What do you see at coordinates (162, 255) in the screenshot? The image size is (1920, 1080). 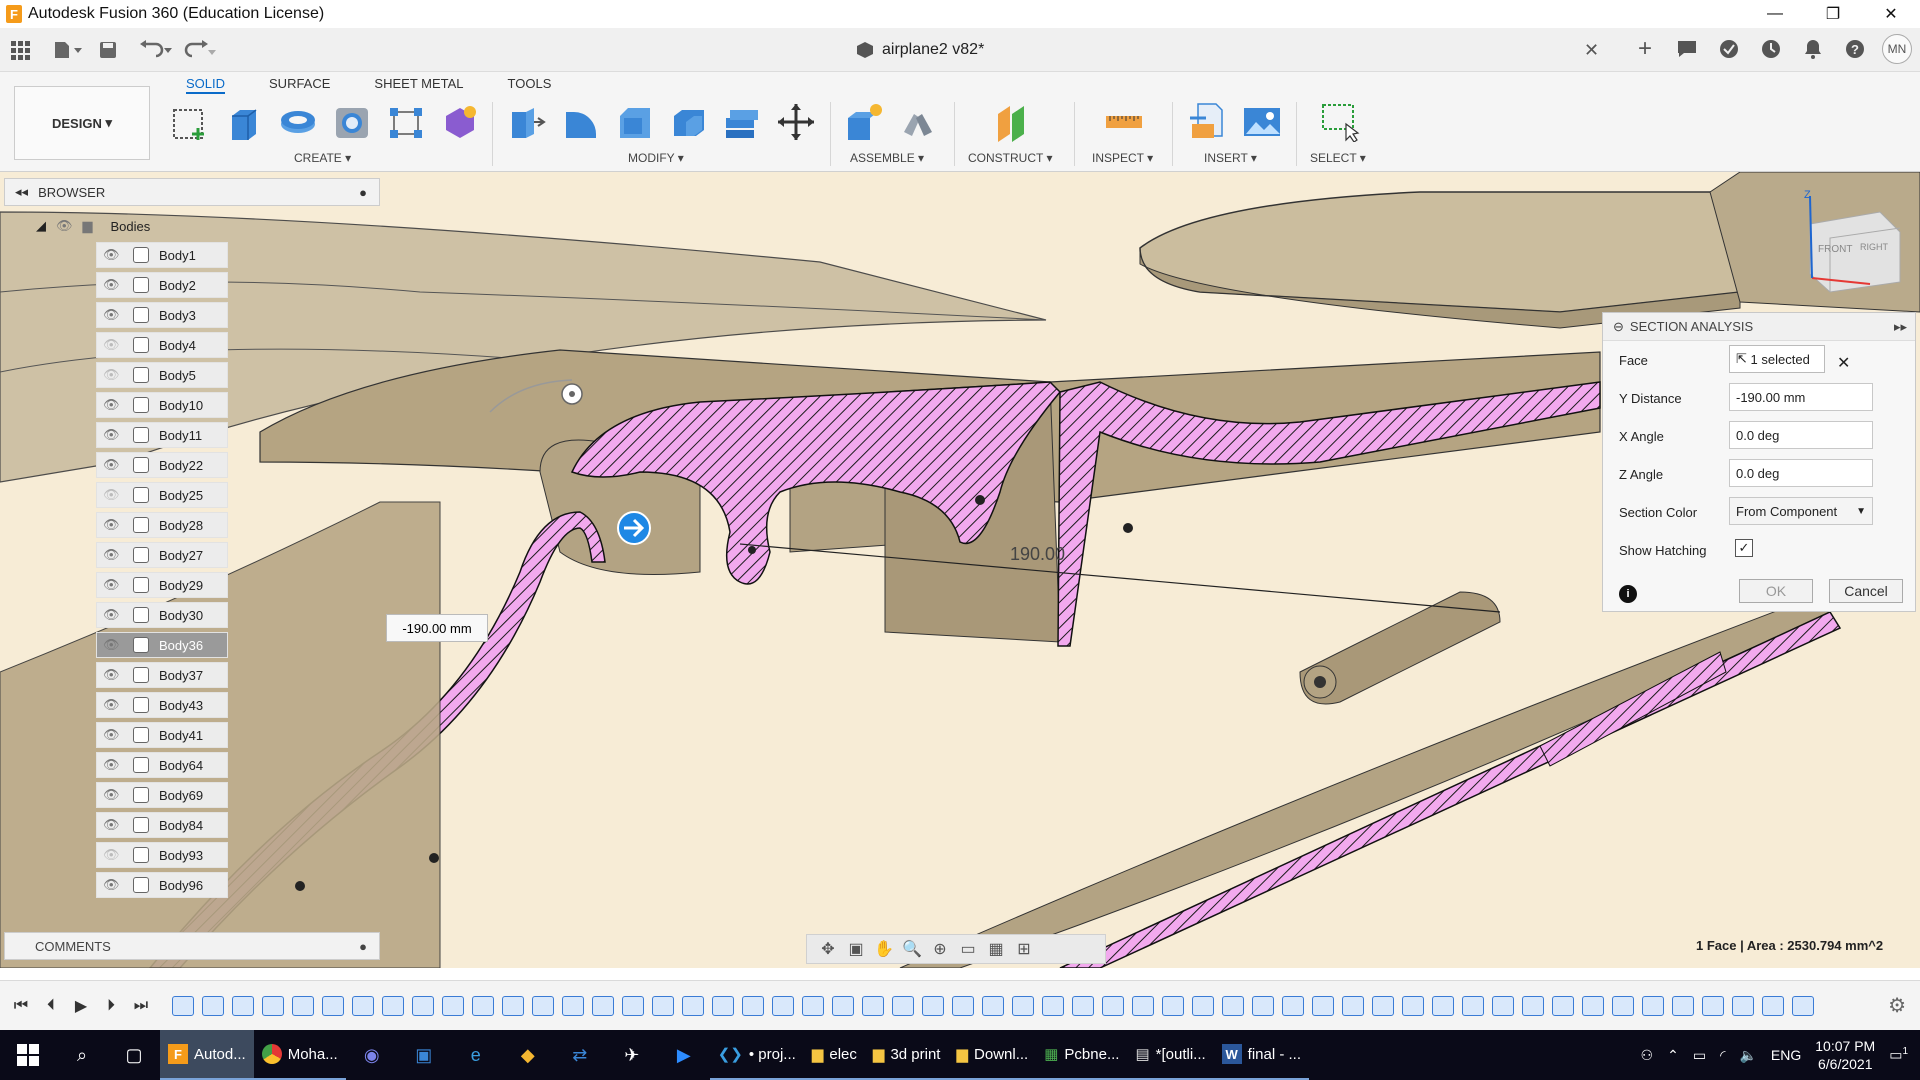 I see `browser-body-item: 👁 Body1` at bounding box center [162, 255].